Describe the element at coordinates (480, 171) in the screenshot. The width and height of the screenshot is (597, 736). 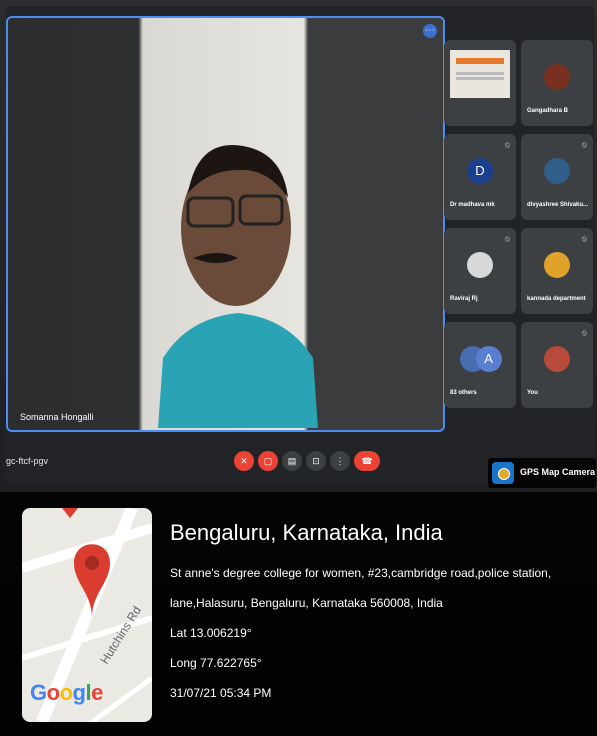
I see `avatar: D` at that location.